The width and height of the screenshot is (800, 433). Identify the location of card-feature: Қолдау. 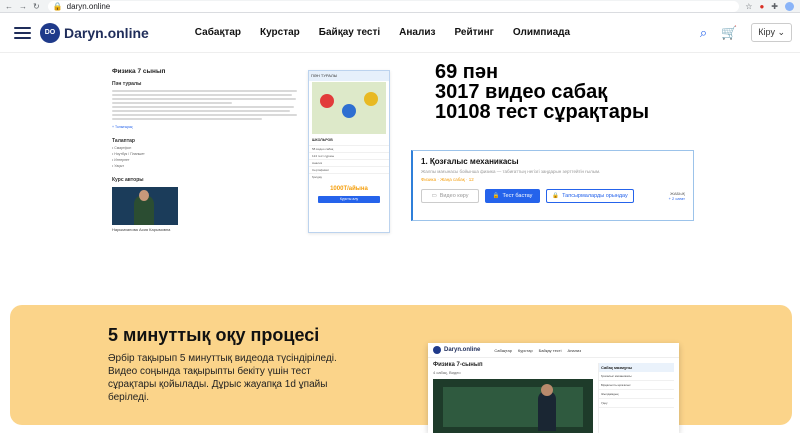
(349, 176).